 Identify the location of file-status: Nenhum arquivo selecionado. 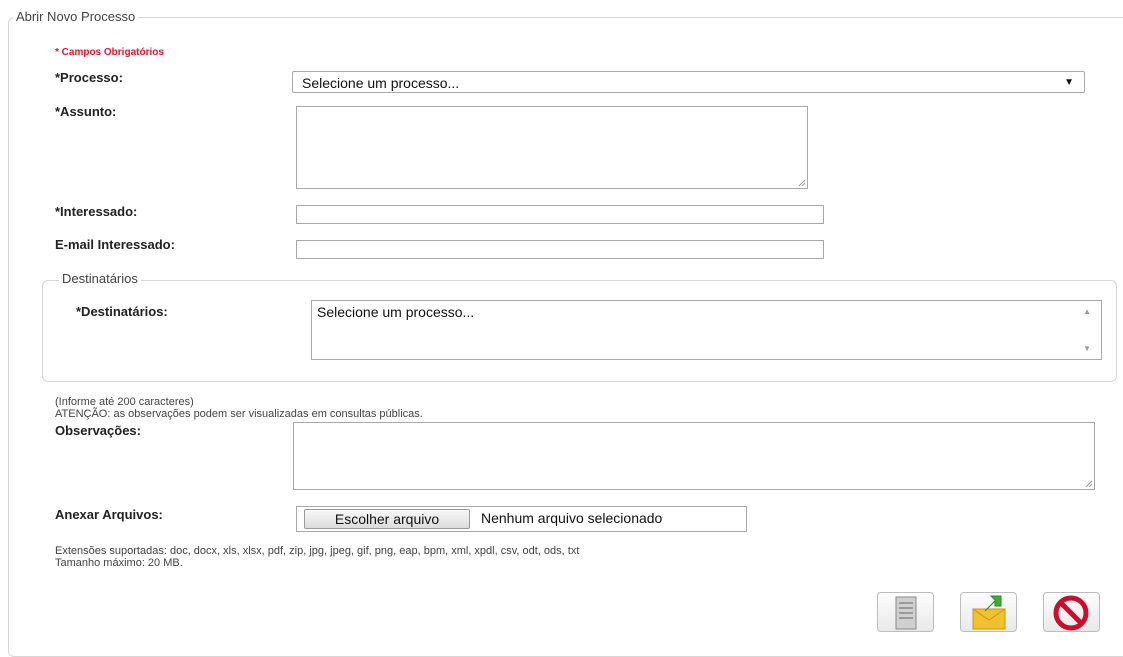
(572, 518).